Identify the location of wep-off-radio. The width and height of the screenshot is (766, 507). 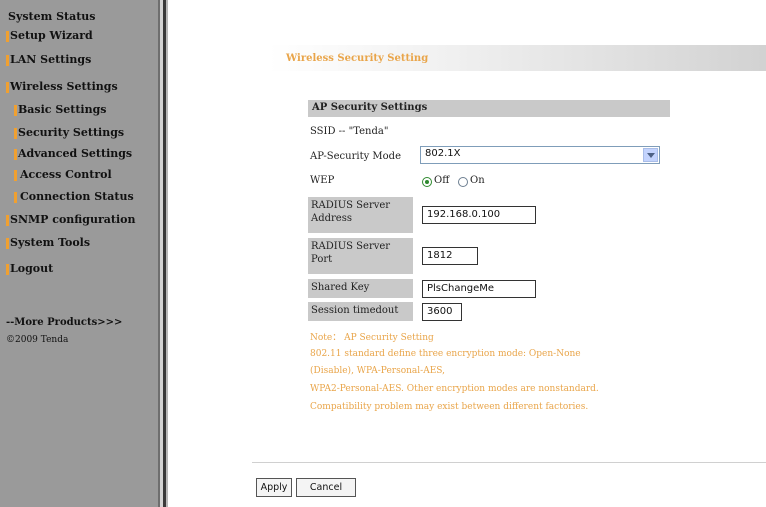
(427, 182).